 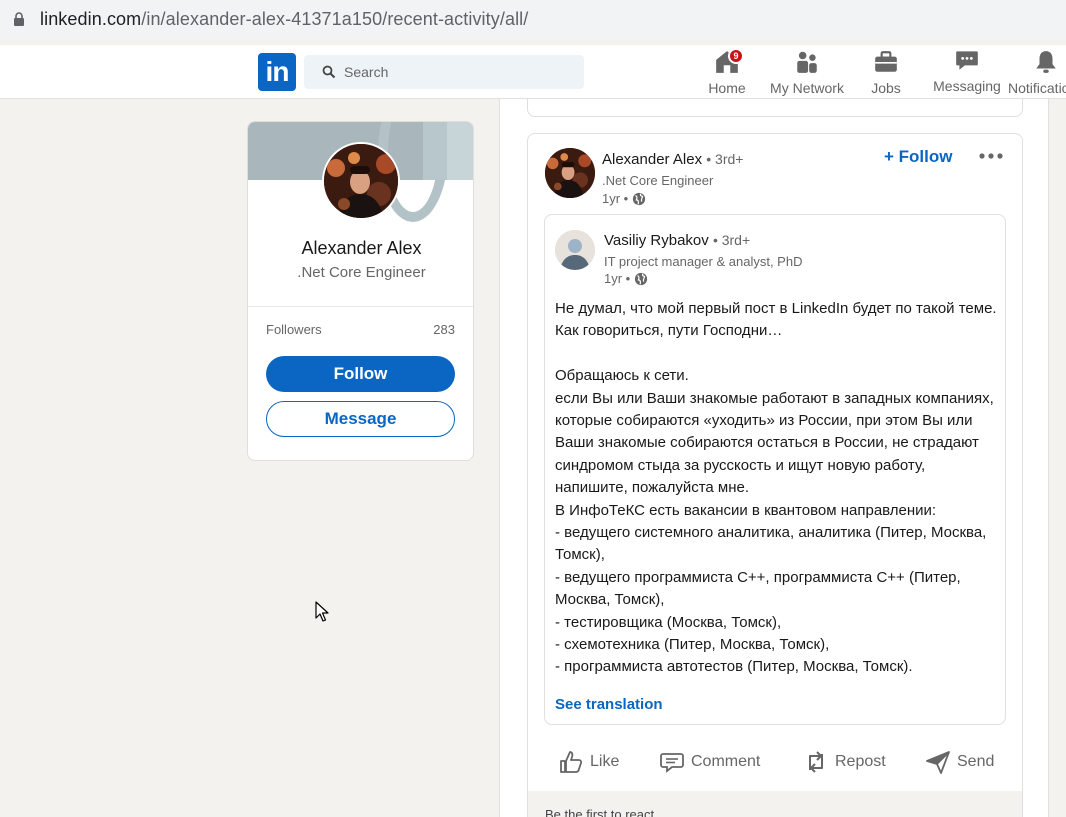 I want to click on post-follow-button: + Follow, so click(x=918, y=157).